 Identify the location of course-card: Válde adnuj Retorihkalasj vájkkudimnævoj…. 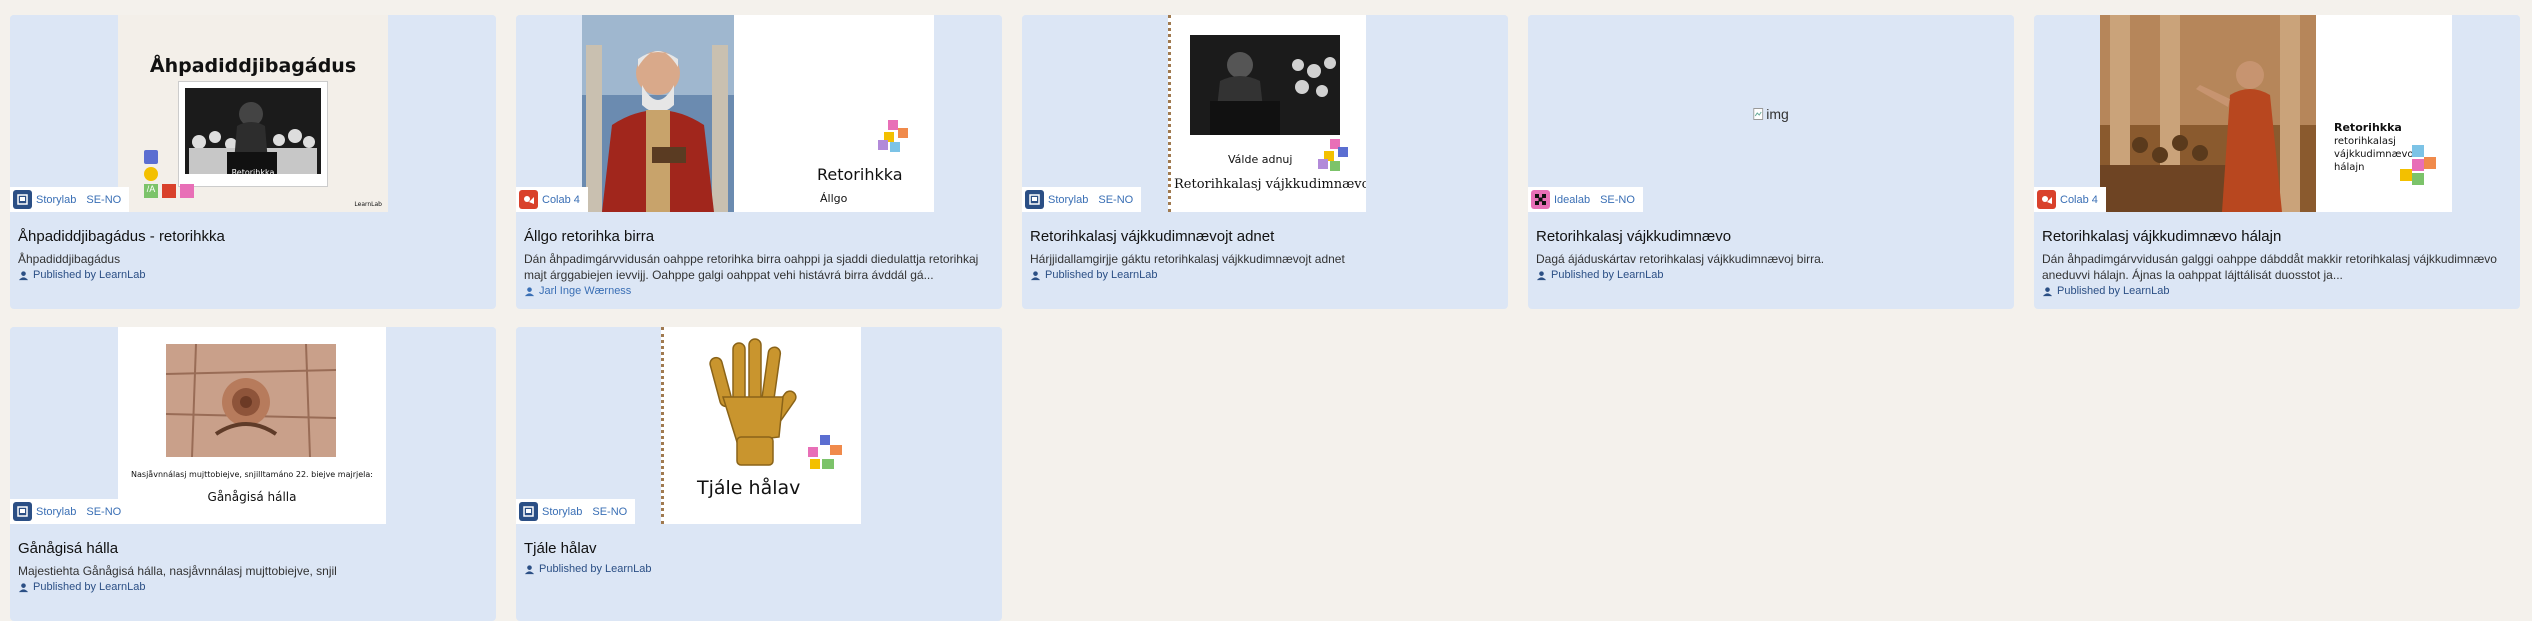
(1265, 162).